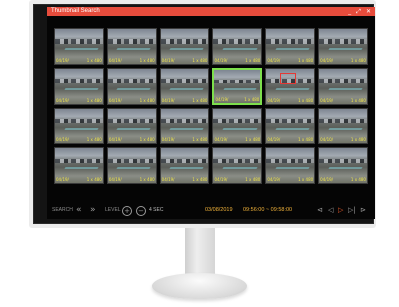 This screenshot has width=399, height=307. I want to click on level-minus-icon: −, so click(141, 211).